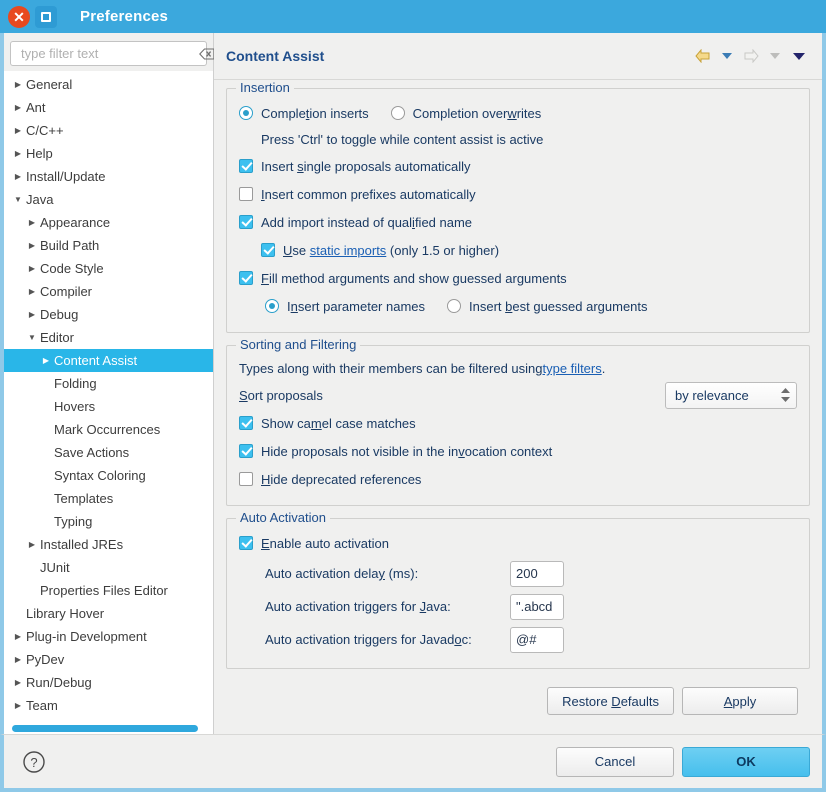  Describe the element at coordinates (108, 176) in the screenshot. I see `sidebar-item-install-update: ▶ Install/Update` at that location.